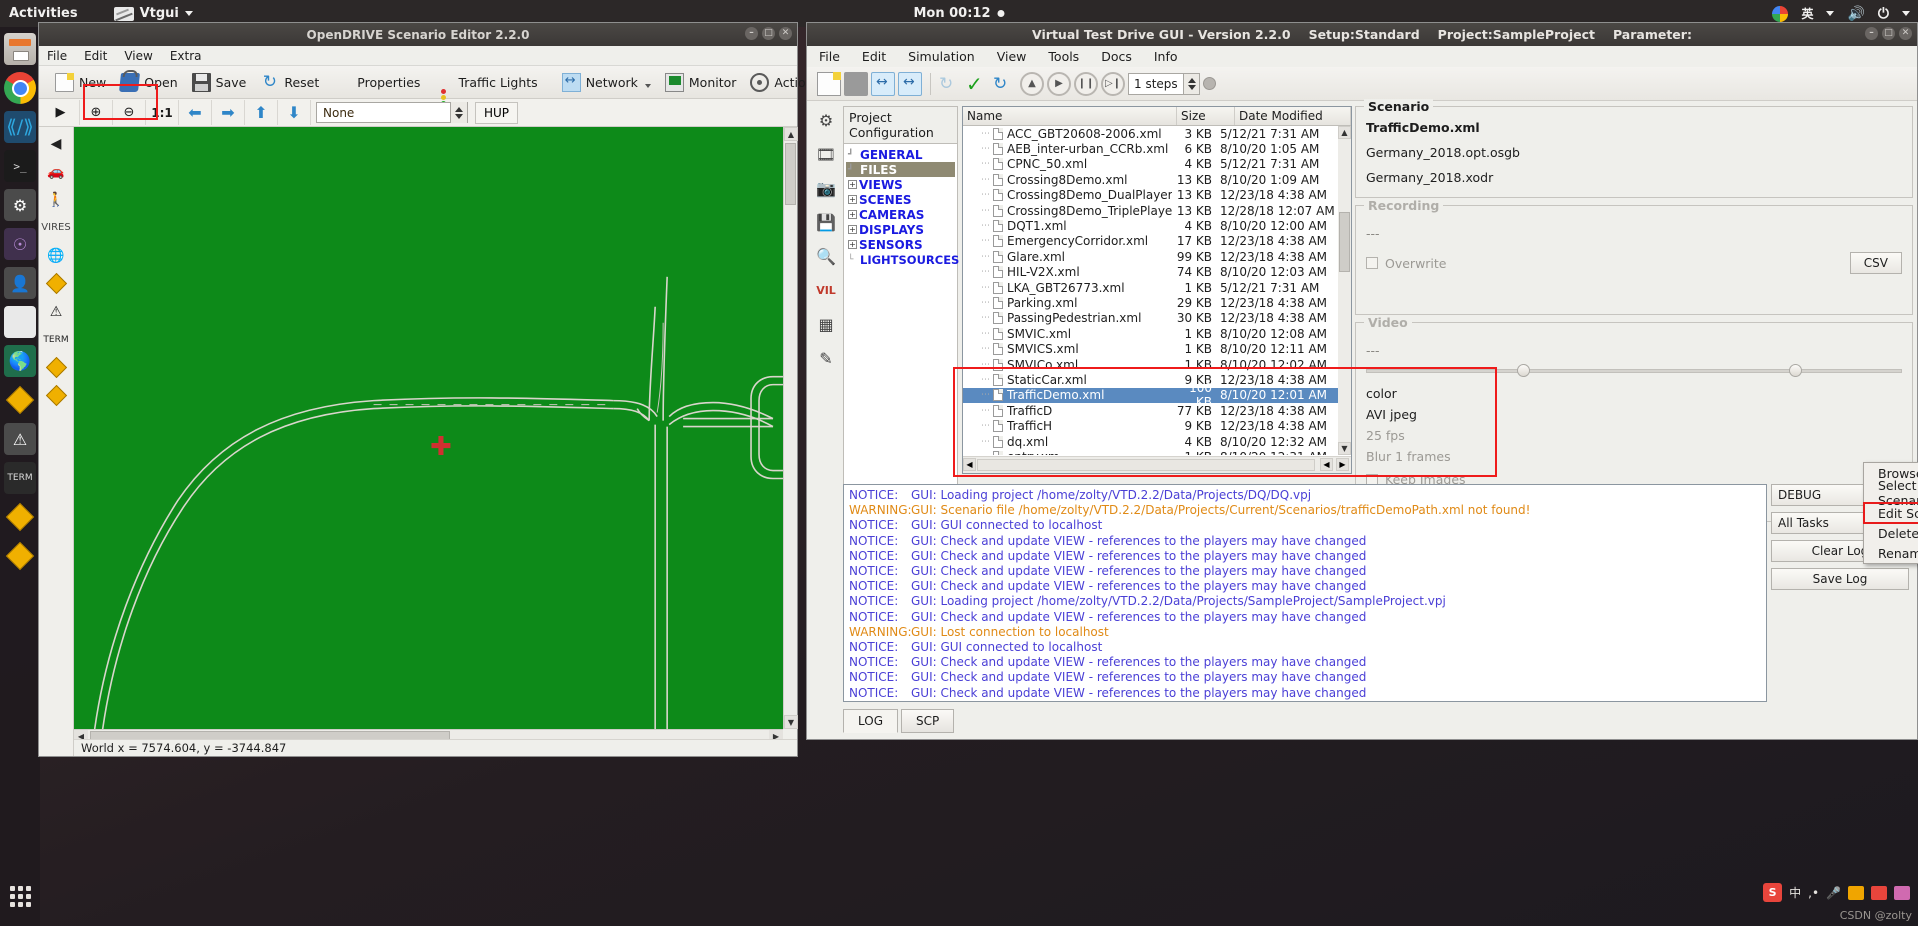  Describe the element at coordinates (485, 88) in the screenshot. I see `editor-traffic-lights-button: Traffic Lights` at that location.